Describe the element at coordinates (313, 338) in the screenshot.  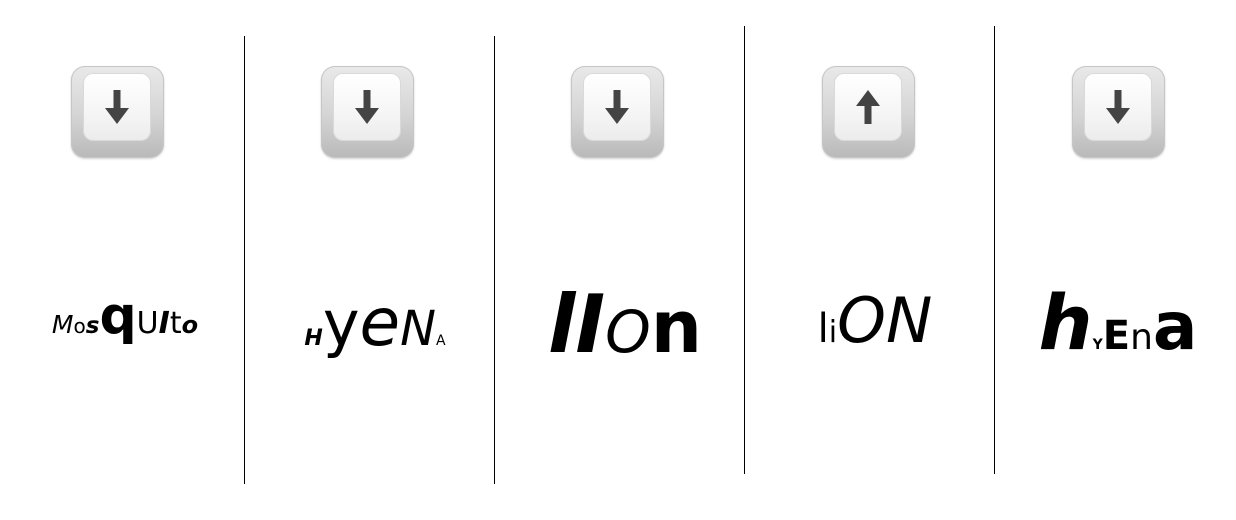
I see `word-letter: H` at that location.